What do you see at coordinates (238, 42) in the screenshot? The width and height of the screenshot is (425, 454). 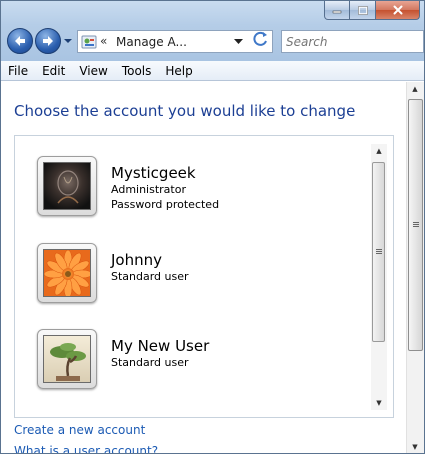 I see `address-dropdown-icon` at bounding box center [238, 42].